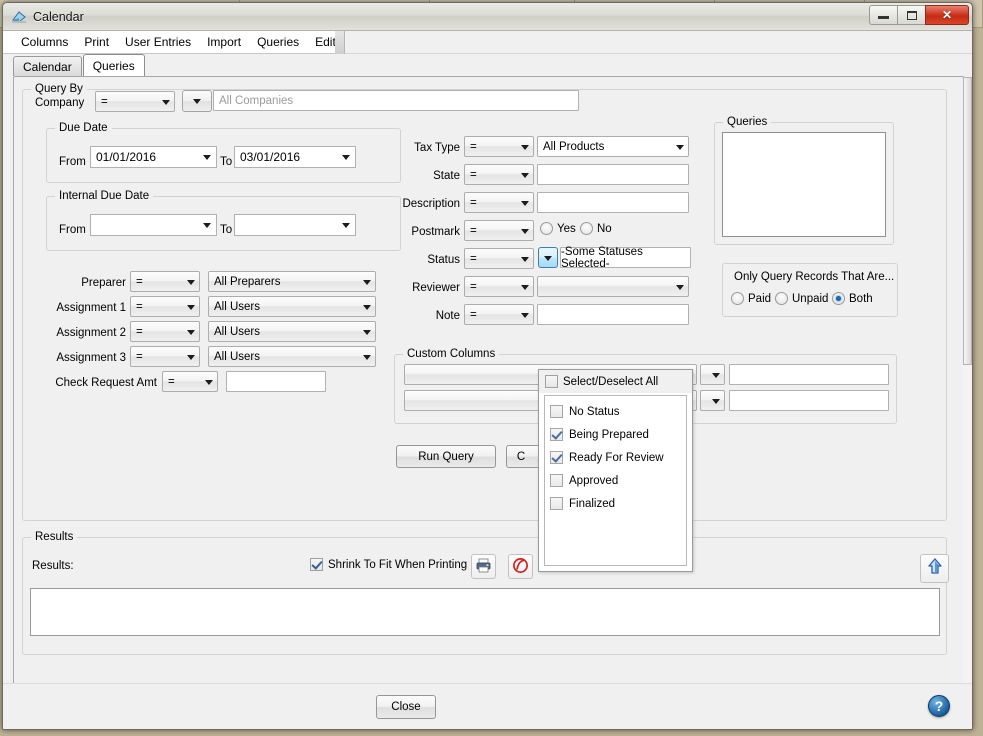  Describe the element at coordinates (520, 566) in the screenshot. I see `pdf-export-button` at that location.